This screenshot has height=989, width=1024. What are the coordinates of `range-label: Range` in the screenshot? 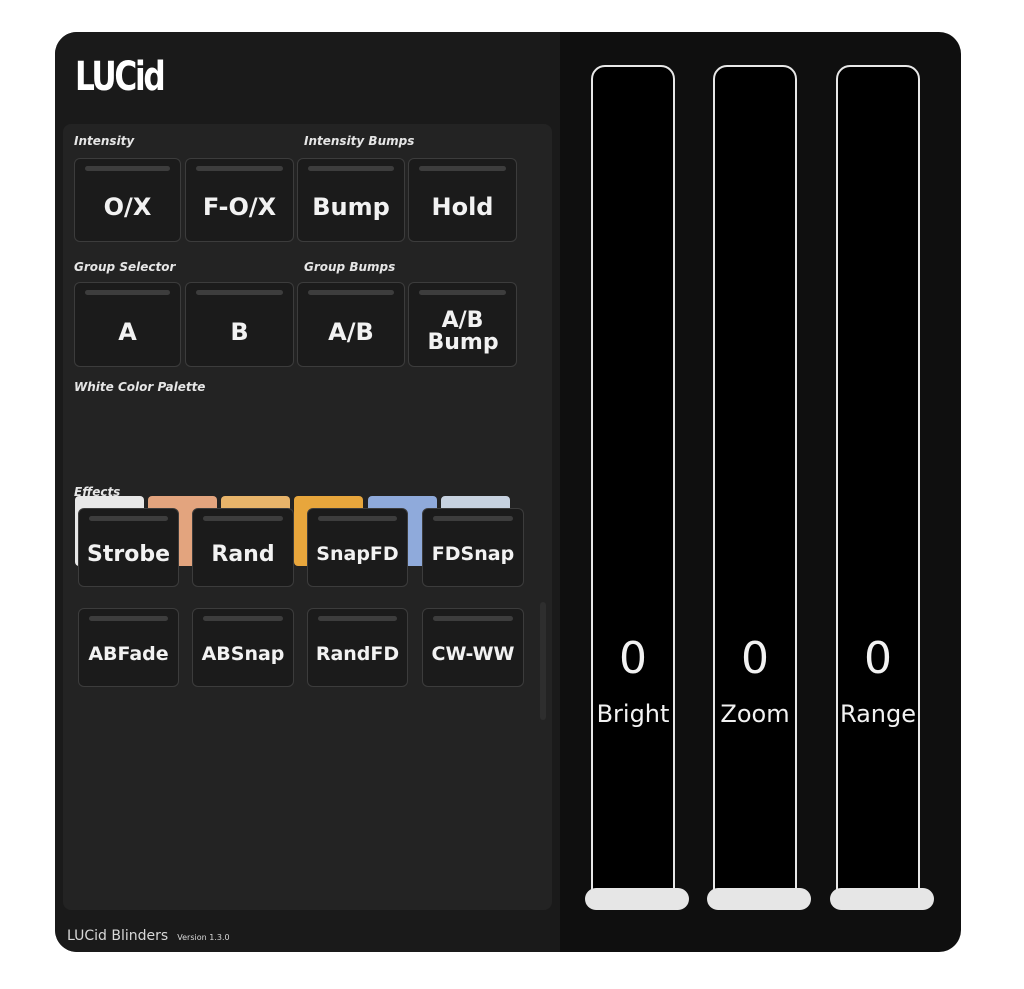 It's located at (878, 714).